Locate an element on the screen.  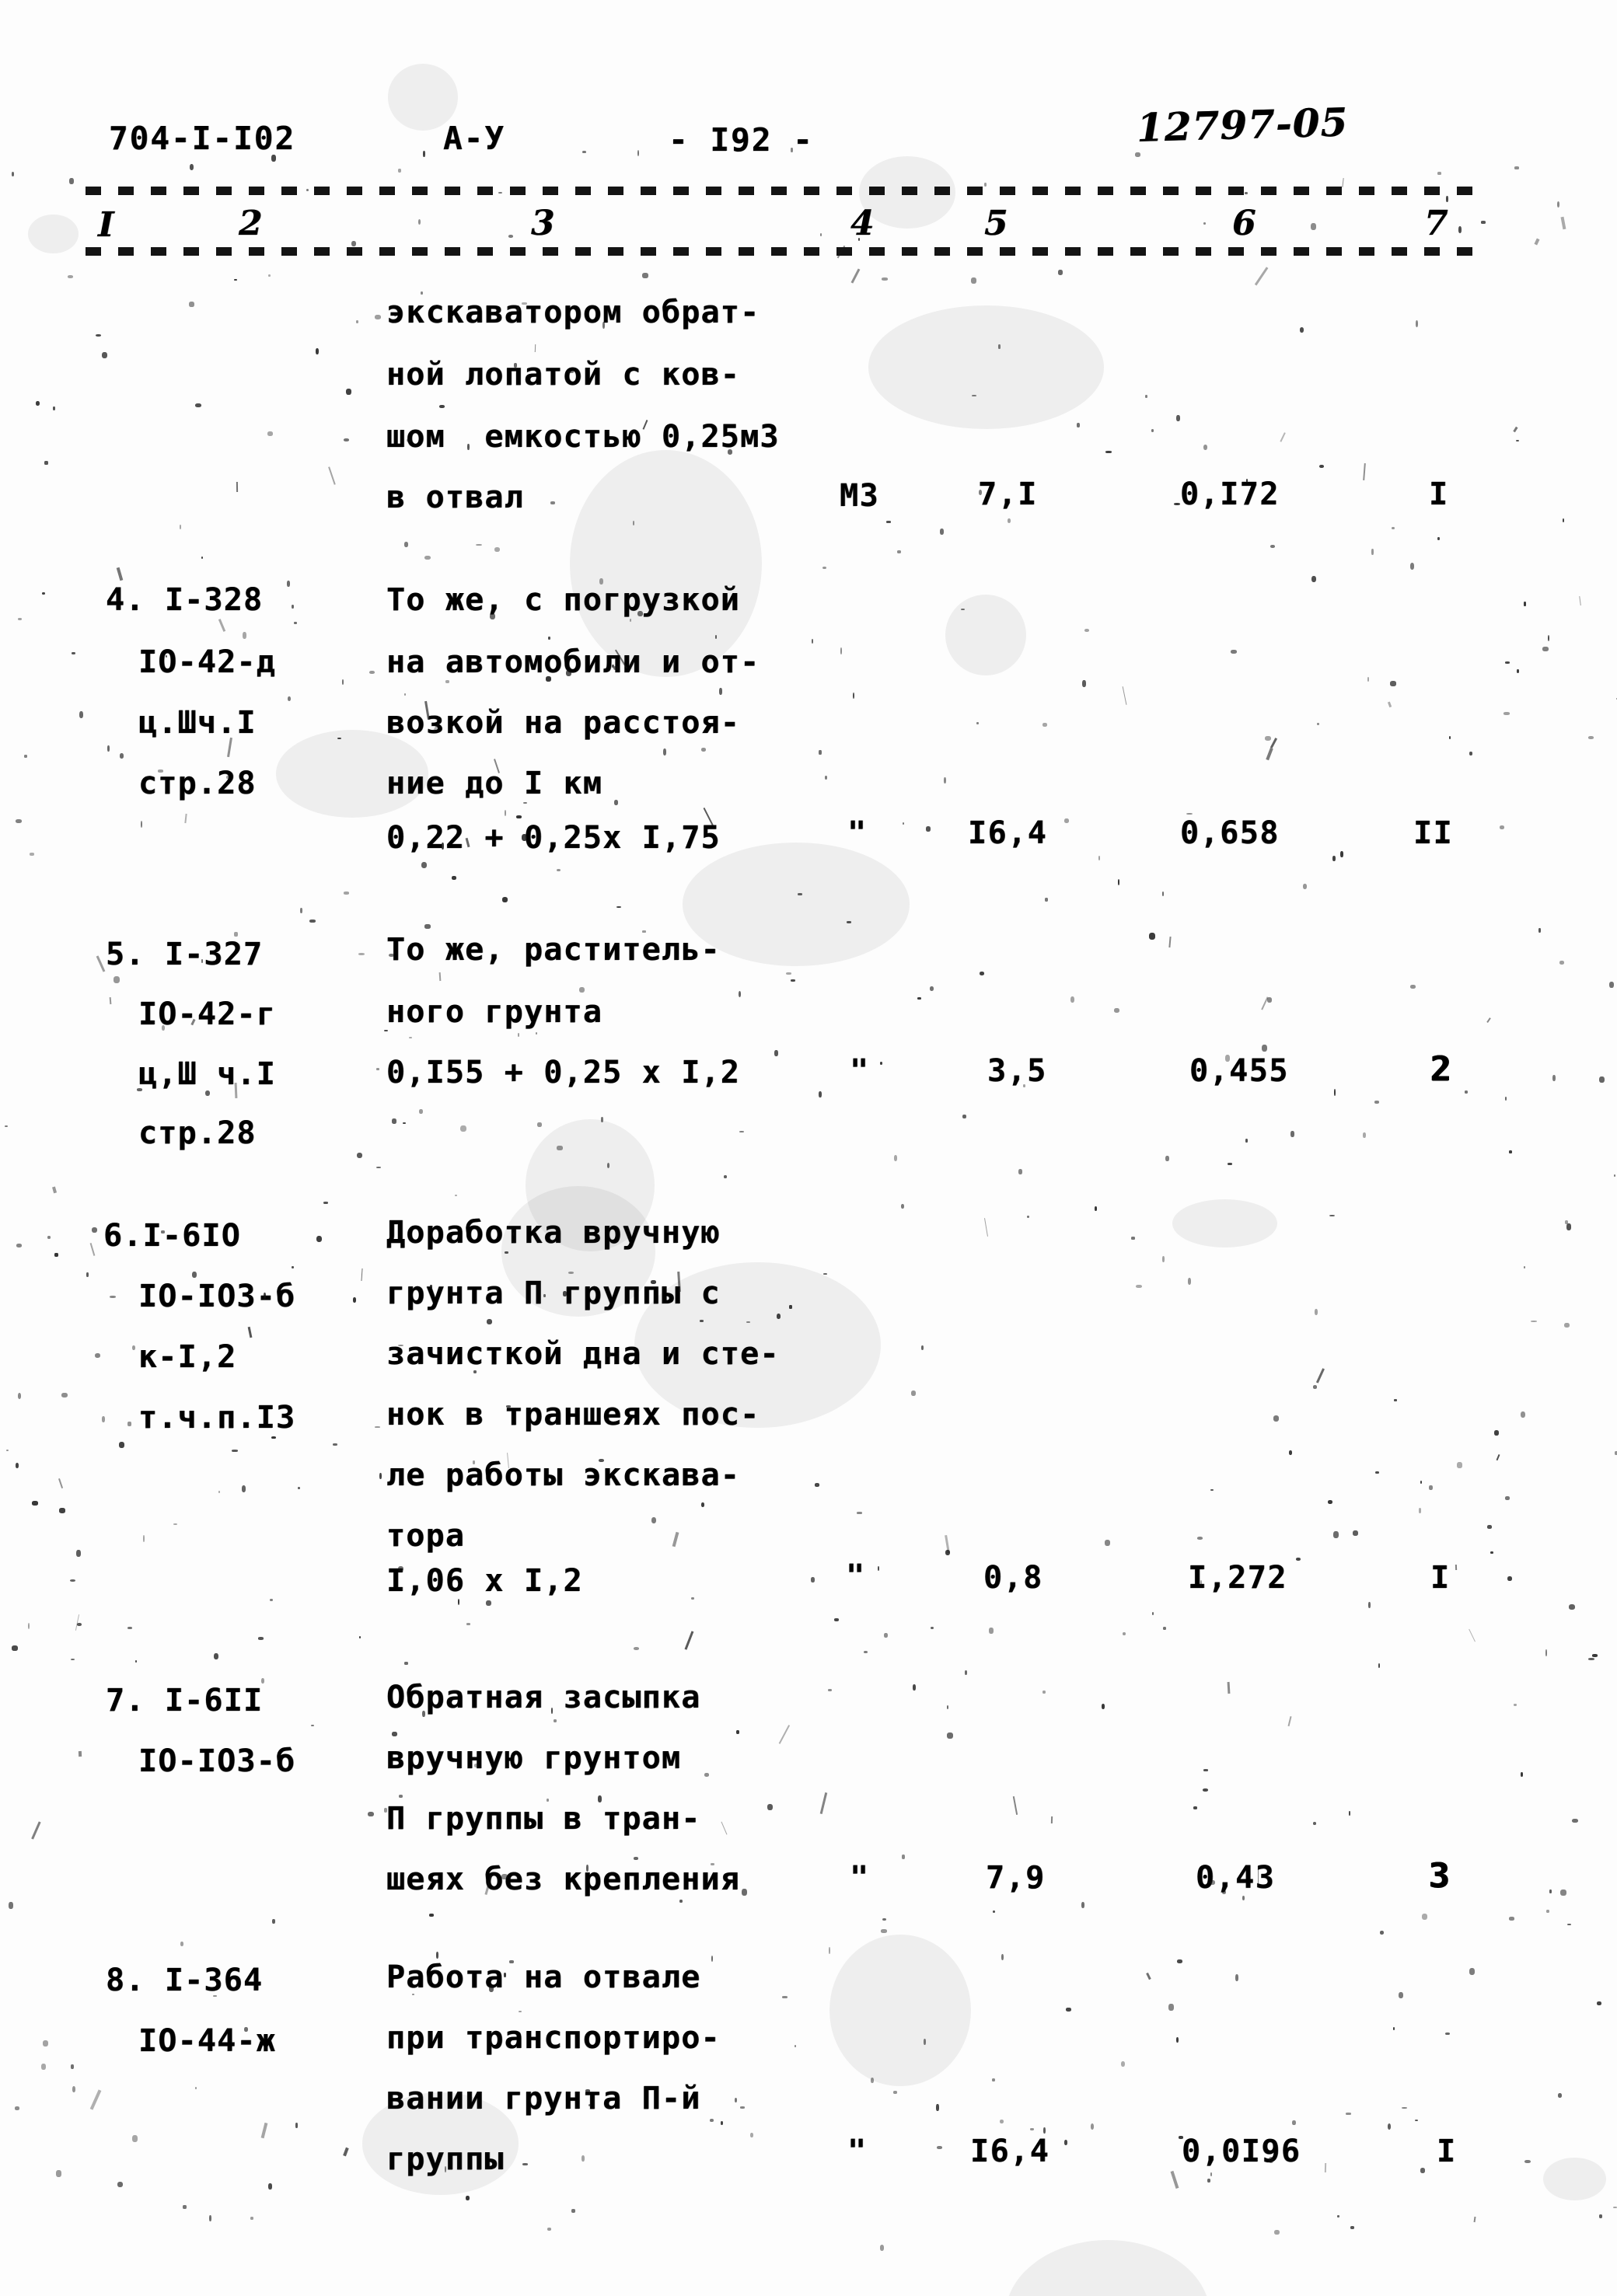
code-line: 5. I-327 is located at coordinates (185, 955).